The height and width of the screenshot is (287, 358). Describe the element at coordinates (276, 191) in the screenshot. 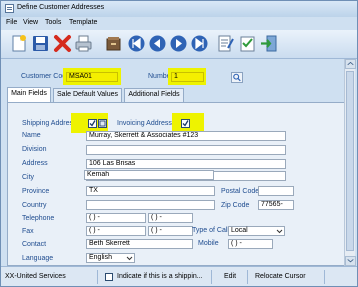

I see `postal-code-input` at that location.